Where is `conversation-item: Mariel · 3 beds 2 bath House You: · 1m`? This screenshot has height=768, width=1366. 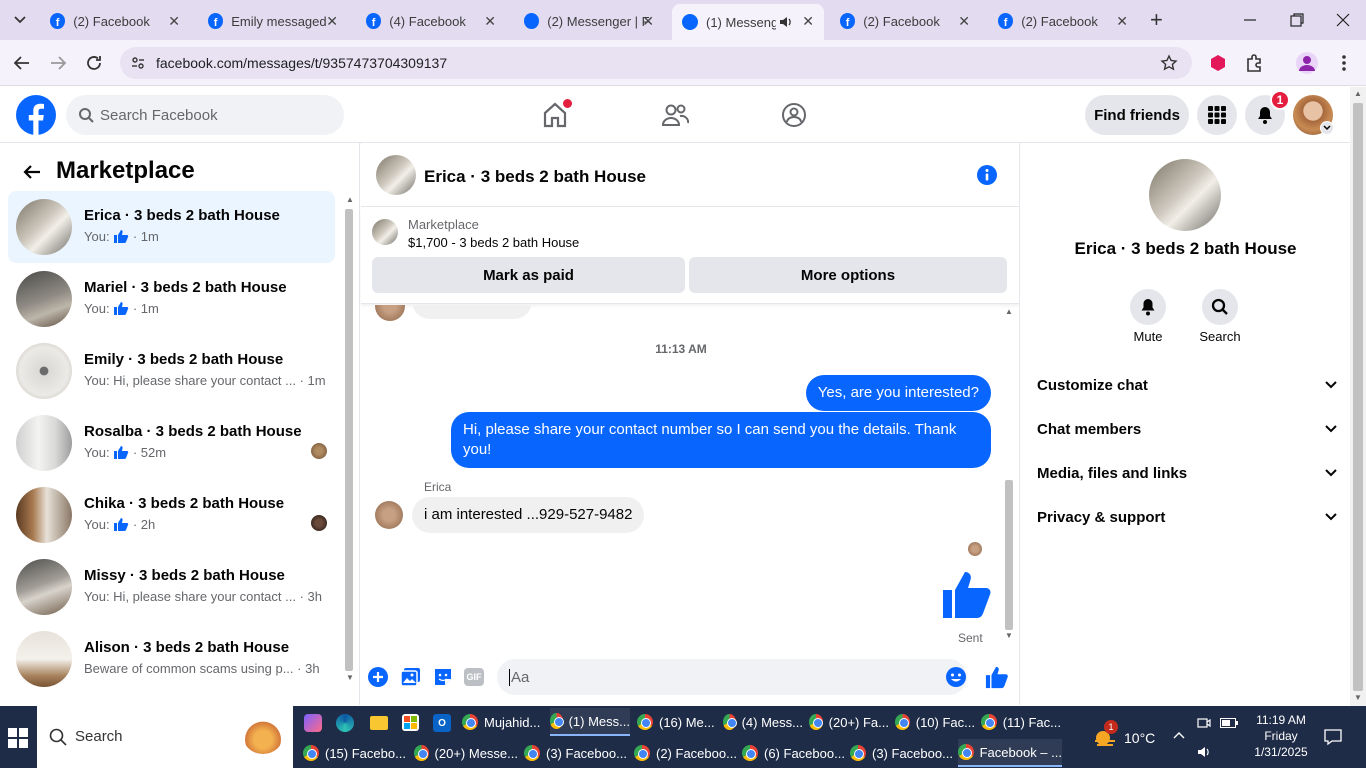 conversation-item: Mariel · 3 beds 2 bath House You: · 1m is located at coordinates (171, 299).